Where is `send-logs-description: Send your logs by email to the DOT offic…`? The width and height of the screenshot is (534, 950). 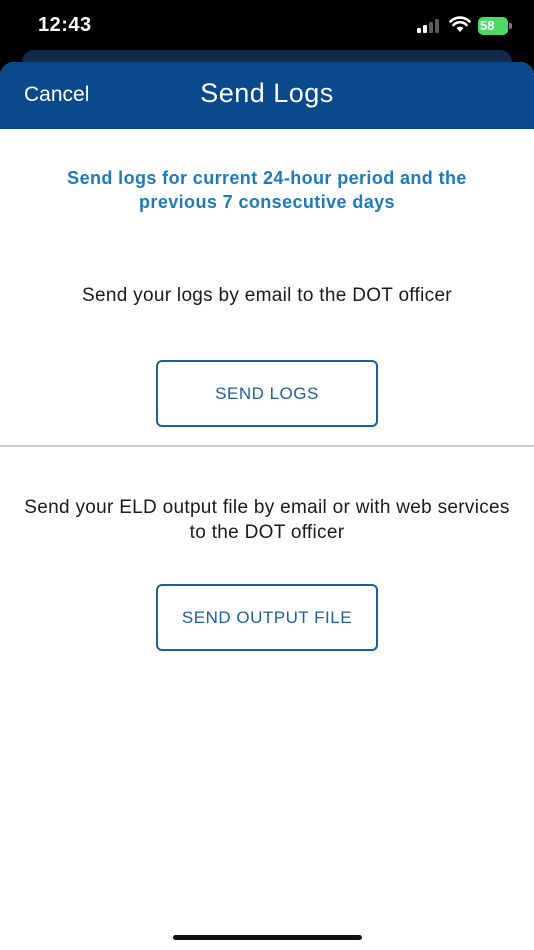 send-logs-description: Send your logs by email to the DOT offic… is located at coordinates (267, 295).